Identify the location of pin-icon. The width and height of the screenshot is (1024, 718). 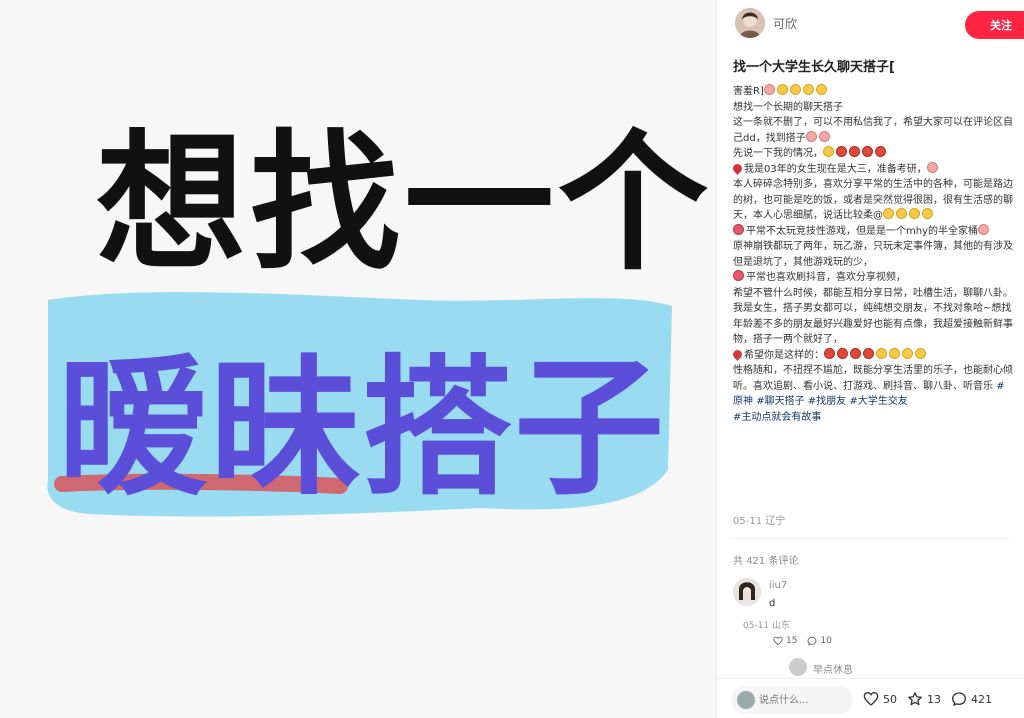
(737, 354).